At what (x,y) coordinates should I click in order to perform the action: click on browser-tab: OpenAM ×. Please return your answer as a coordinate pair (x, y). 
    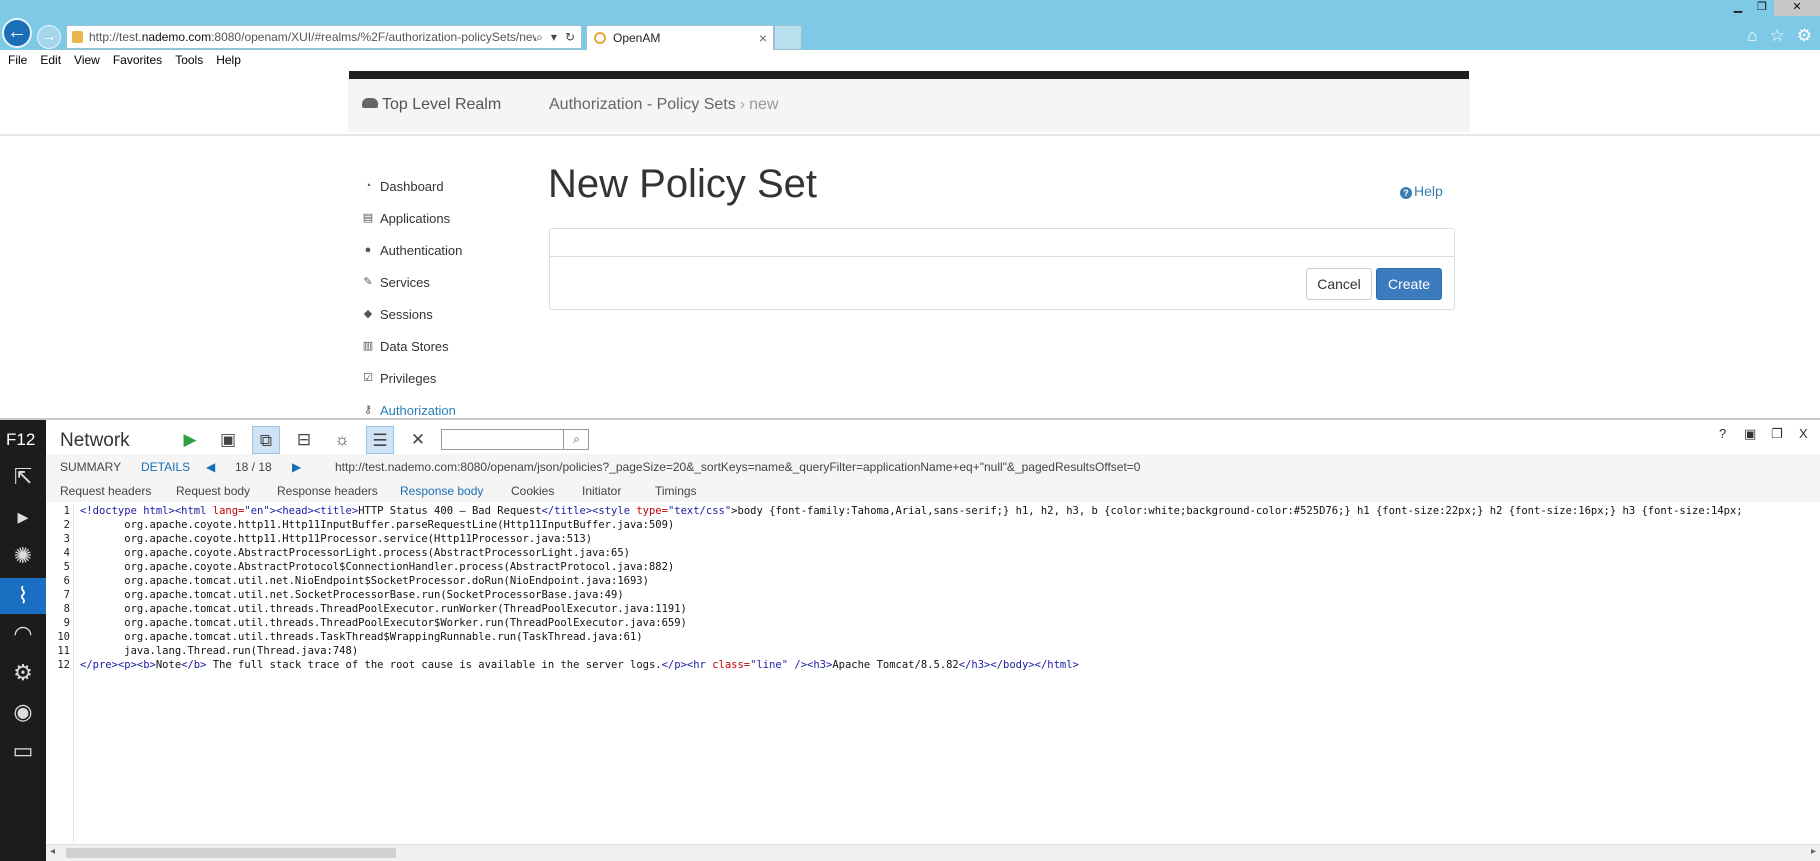
    Looking at the image, I should click on (680, 37).